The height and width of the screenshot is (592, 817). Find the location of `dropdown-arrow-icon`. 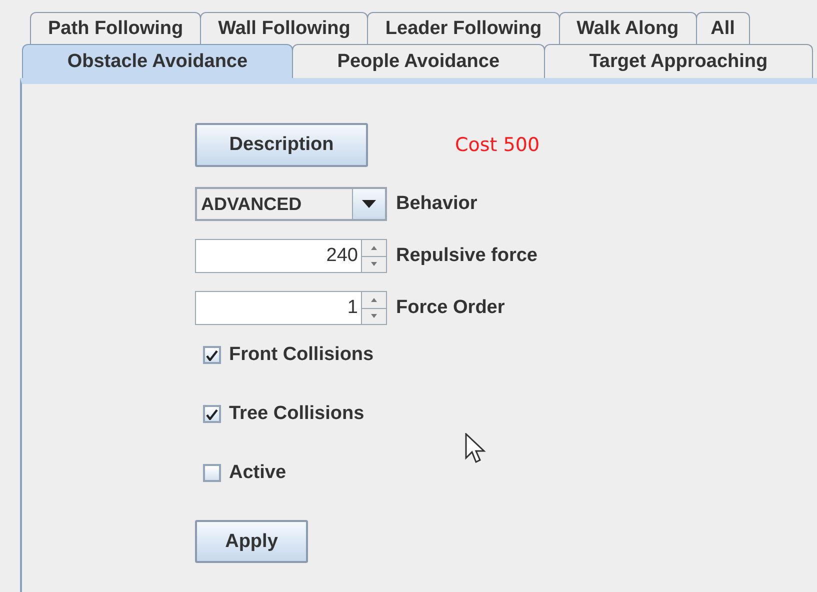

dropdown-arrow-icon is located at coordinates (369, 204).